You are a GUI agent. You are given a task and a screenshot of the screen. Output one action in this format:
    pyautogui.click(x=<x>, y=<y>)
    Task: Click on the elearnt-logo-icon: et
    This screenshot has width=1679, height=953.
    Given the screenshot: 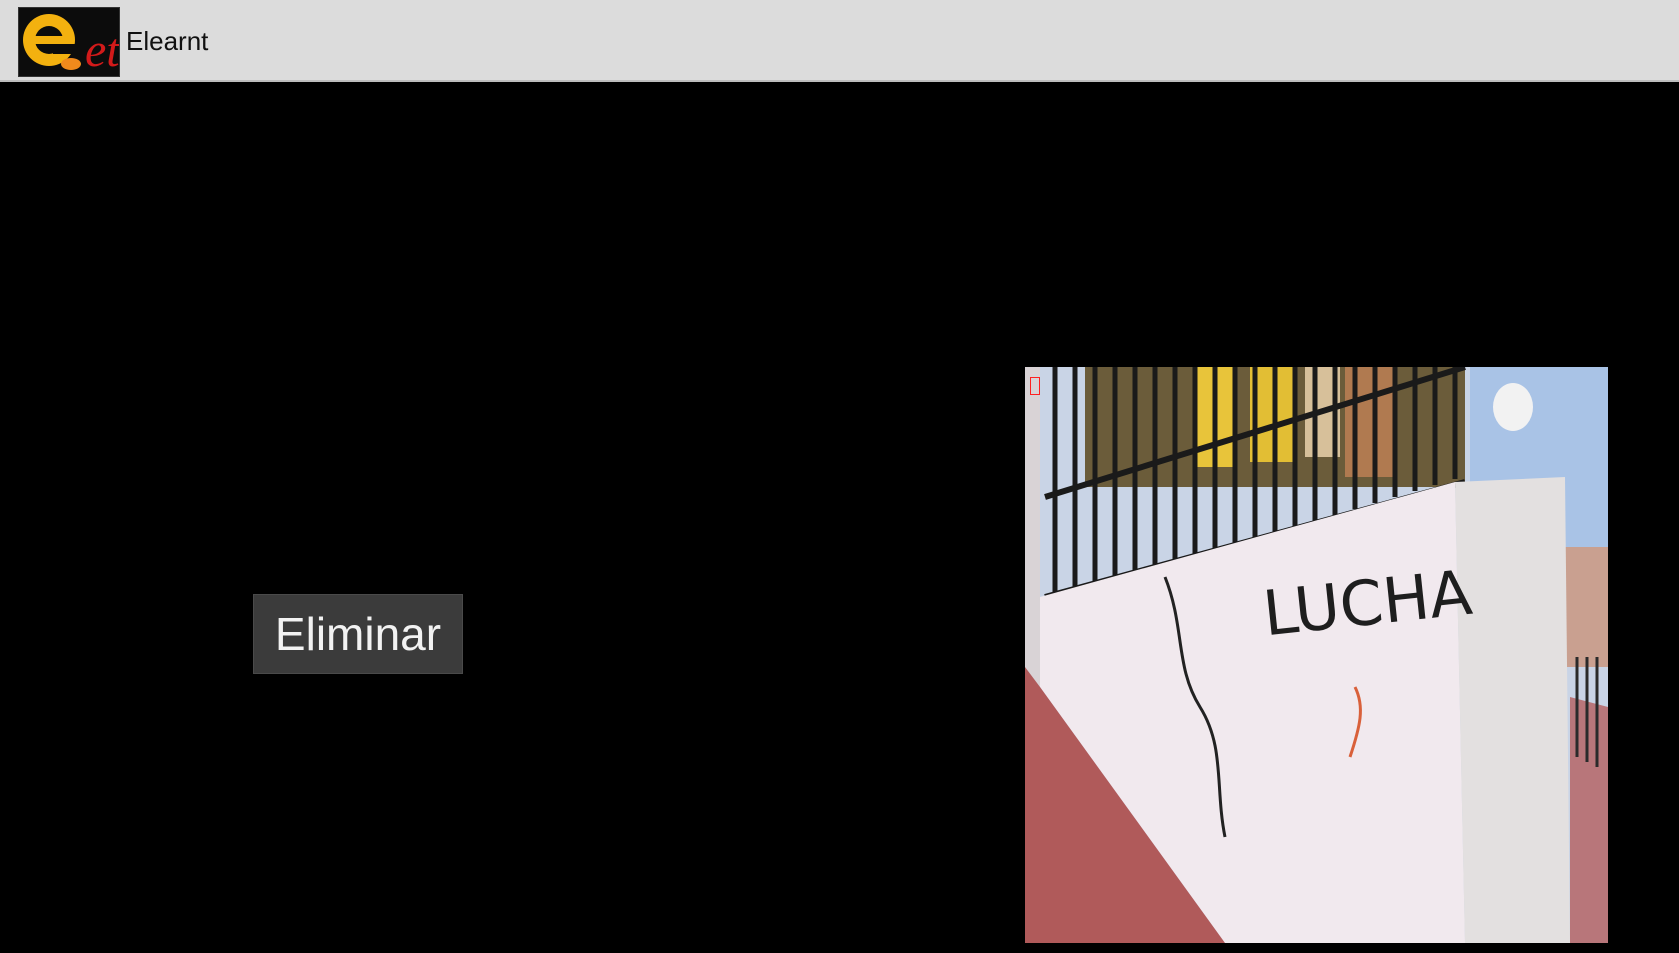 What is the action you would take?
    pyautogui.click(x=69, y=42)
    